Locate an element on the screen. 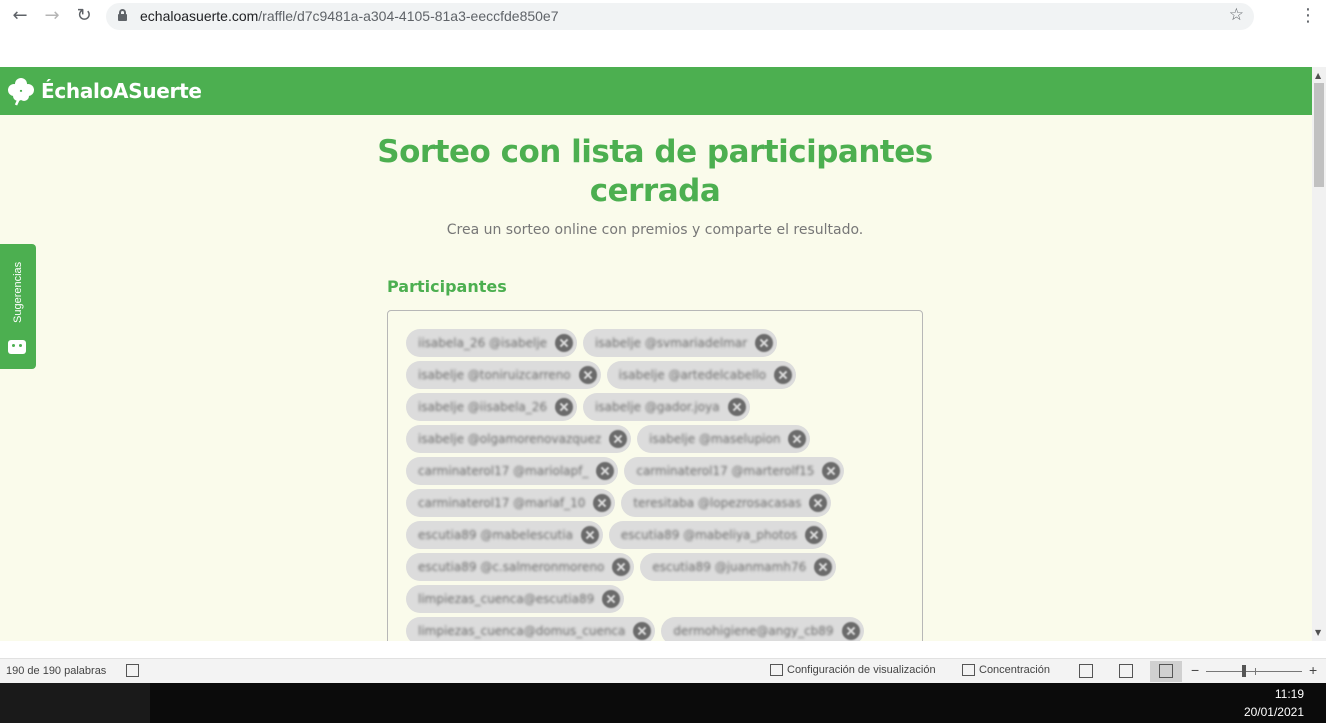  bookmark-star-icon: ☆ is located at coordinates (1236, 15).